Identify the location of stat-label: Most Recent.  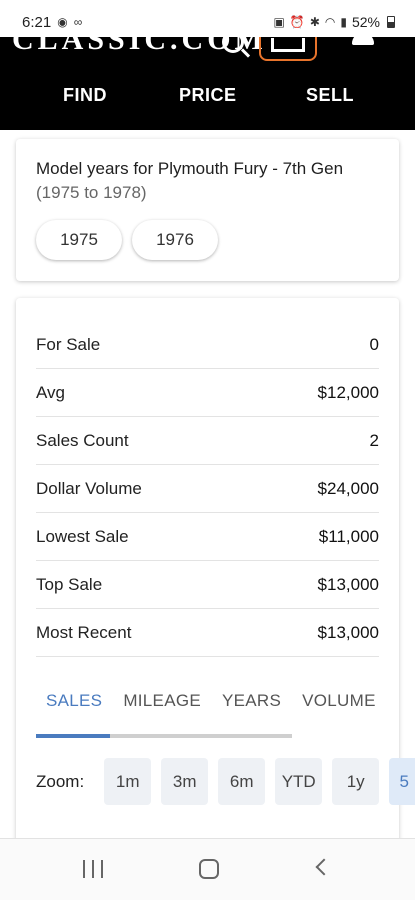
(84, 632).